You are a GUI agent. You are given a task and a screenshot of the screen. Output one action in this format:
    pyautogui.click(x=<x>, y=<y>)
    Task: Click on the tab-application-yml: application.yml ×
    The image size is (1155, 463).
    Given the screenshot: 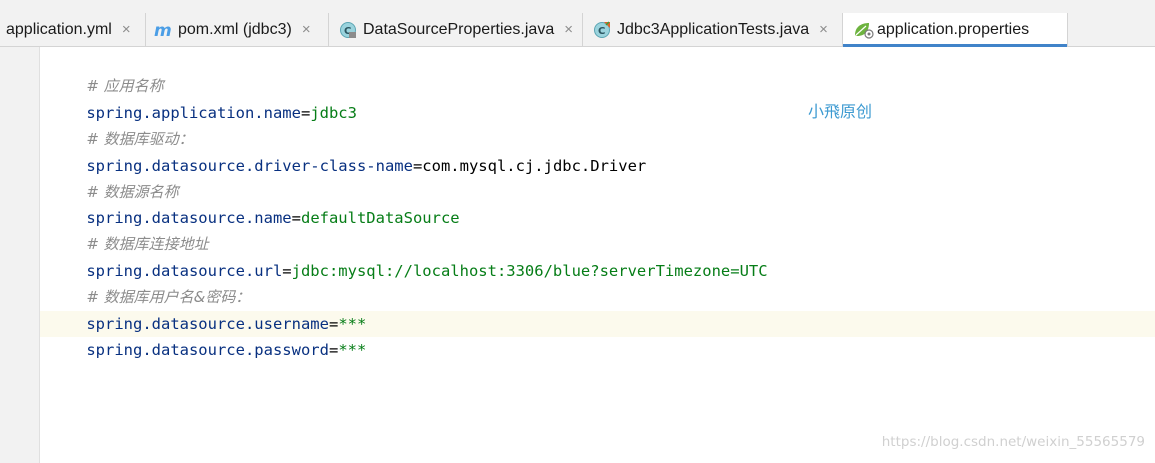 What is the action you would take?
    pyautogui.click(x=73, y=29)
    